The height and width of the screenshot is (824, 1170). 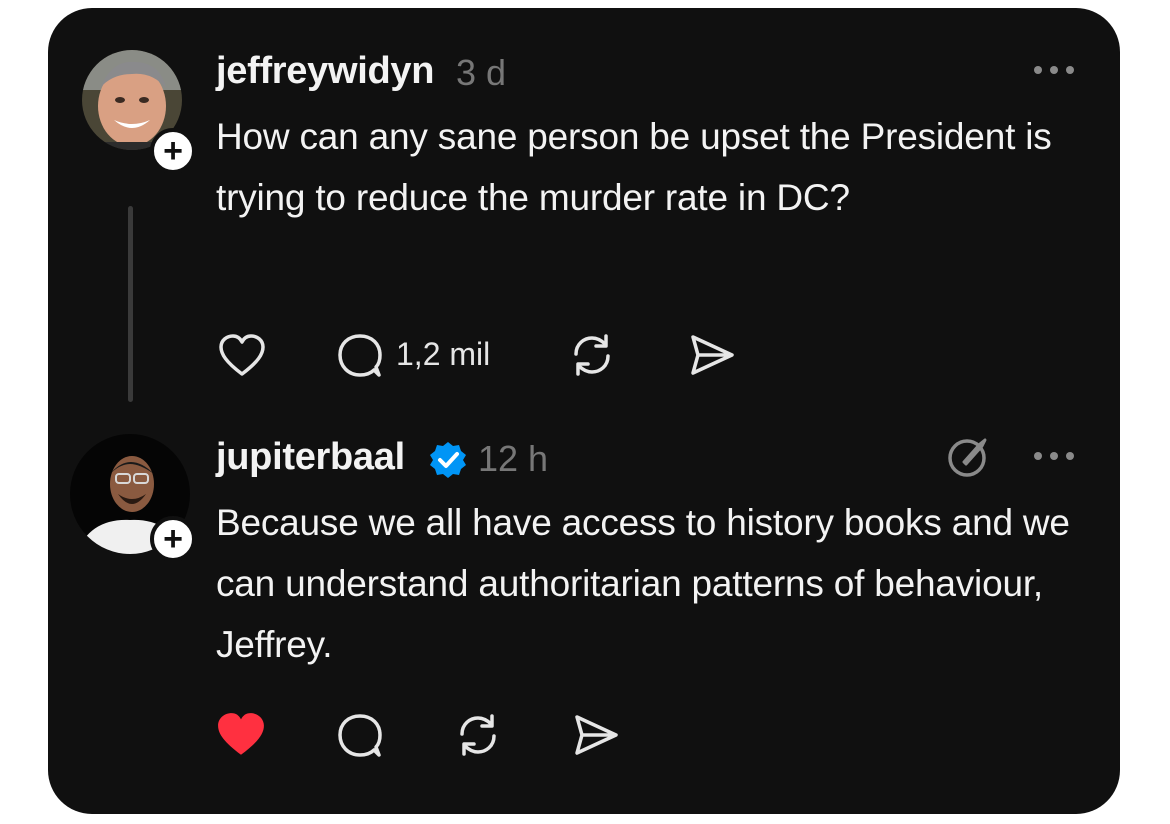 What do you see at coordinates (325, 71) in the screenshot?
I see `username: jeffreywidyn` at bounding box center [325, 71].